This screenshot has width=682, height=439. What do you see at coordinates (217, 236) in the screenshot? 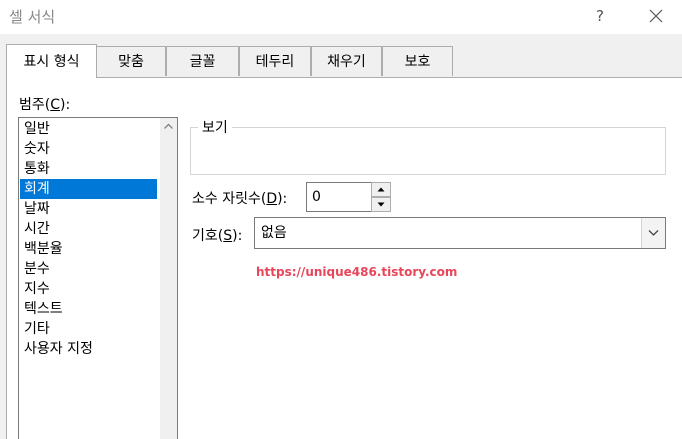
I see `symbol-label: 기호(S):` at bounding box center [217, 236].